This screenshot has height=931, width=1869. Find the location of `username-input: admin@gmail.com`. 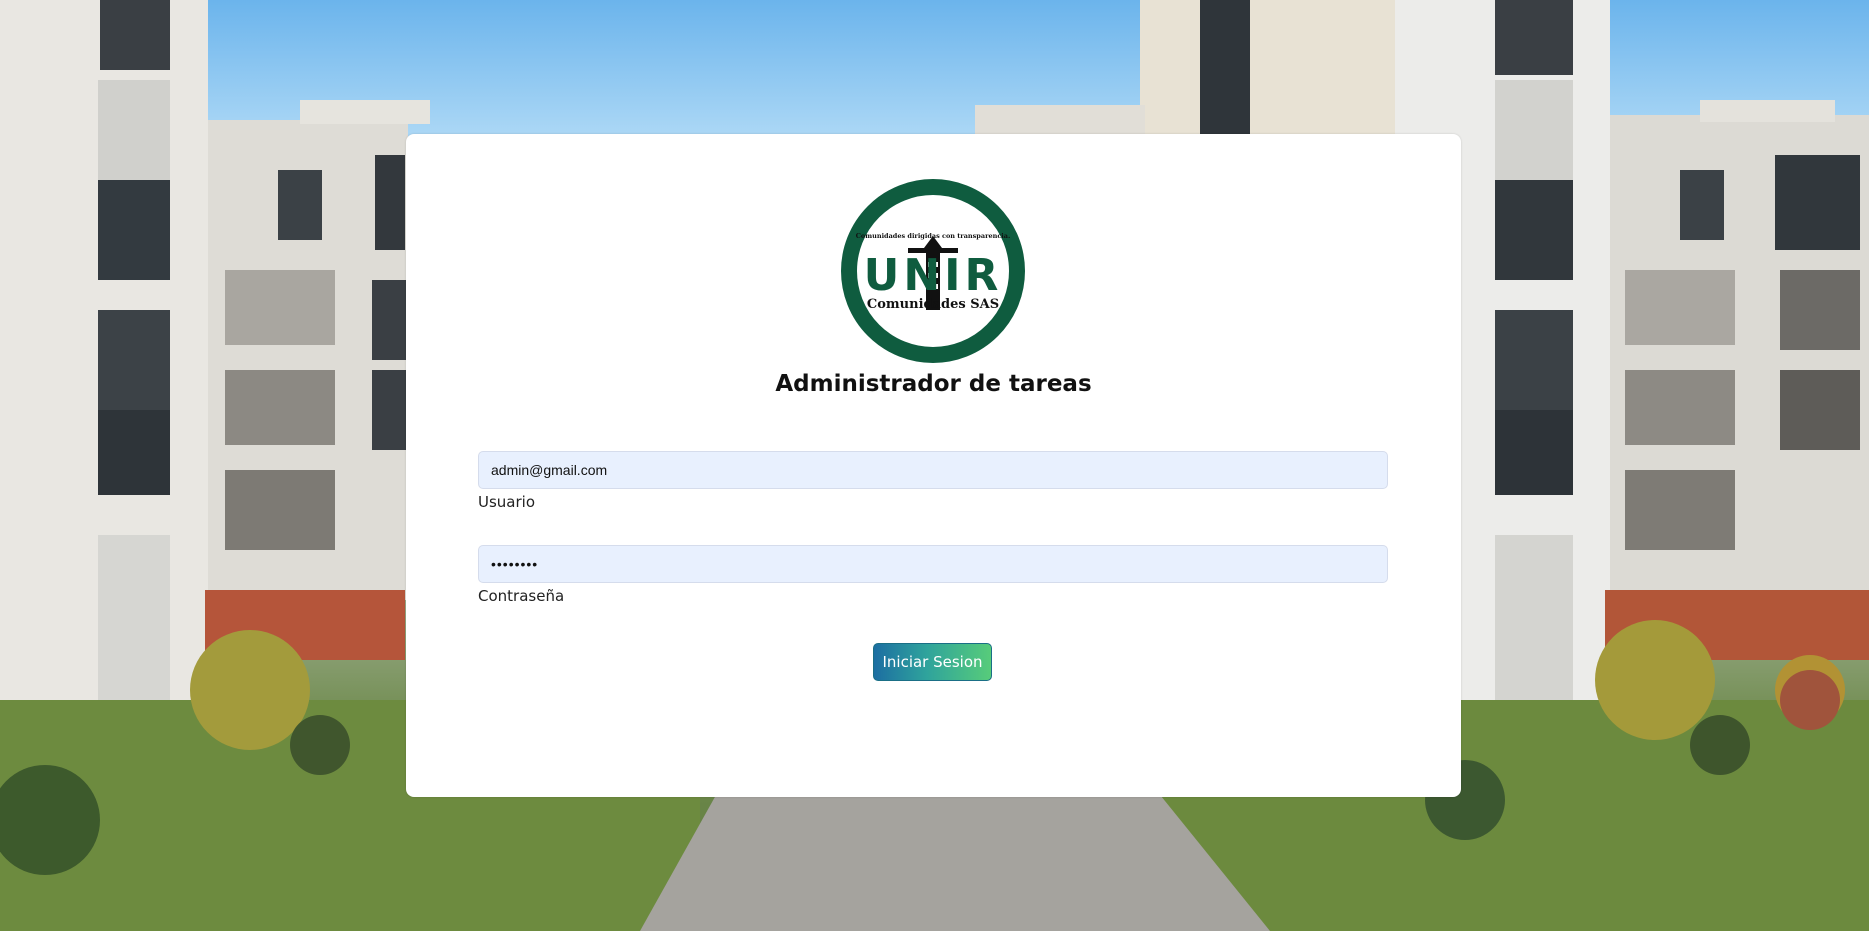

username-input: admin@gmail.com is located at coordinates (933, 470).